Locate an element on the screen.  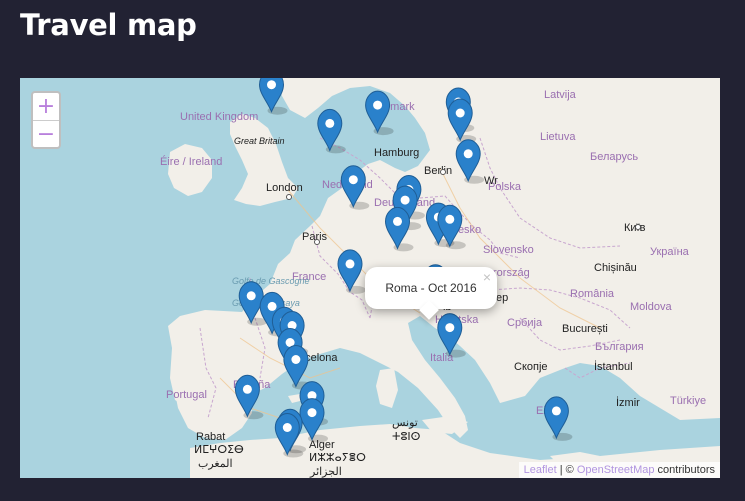
city-dot-berlin is located at coordinates (443, 172).